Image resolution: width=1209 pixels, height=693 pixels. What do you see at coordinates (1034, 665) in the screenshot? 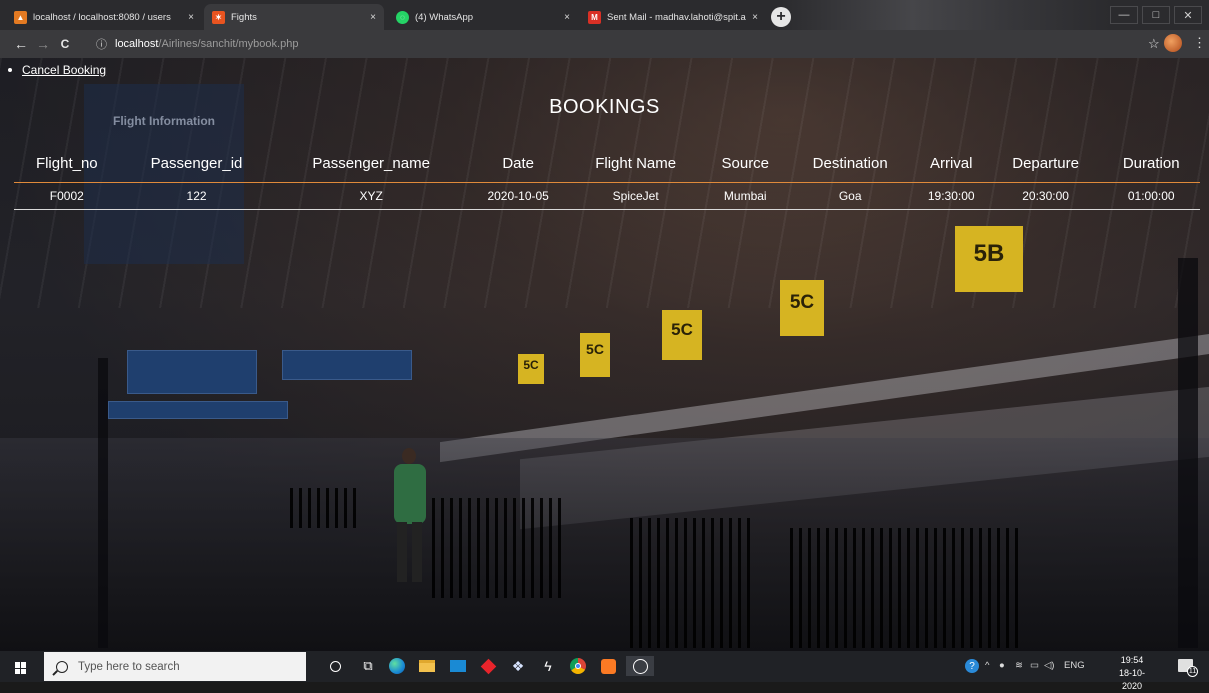
I see `battery-icon: ▭` at bounding box center [1034, 665].